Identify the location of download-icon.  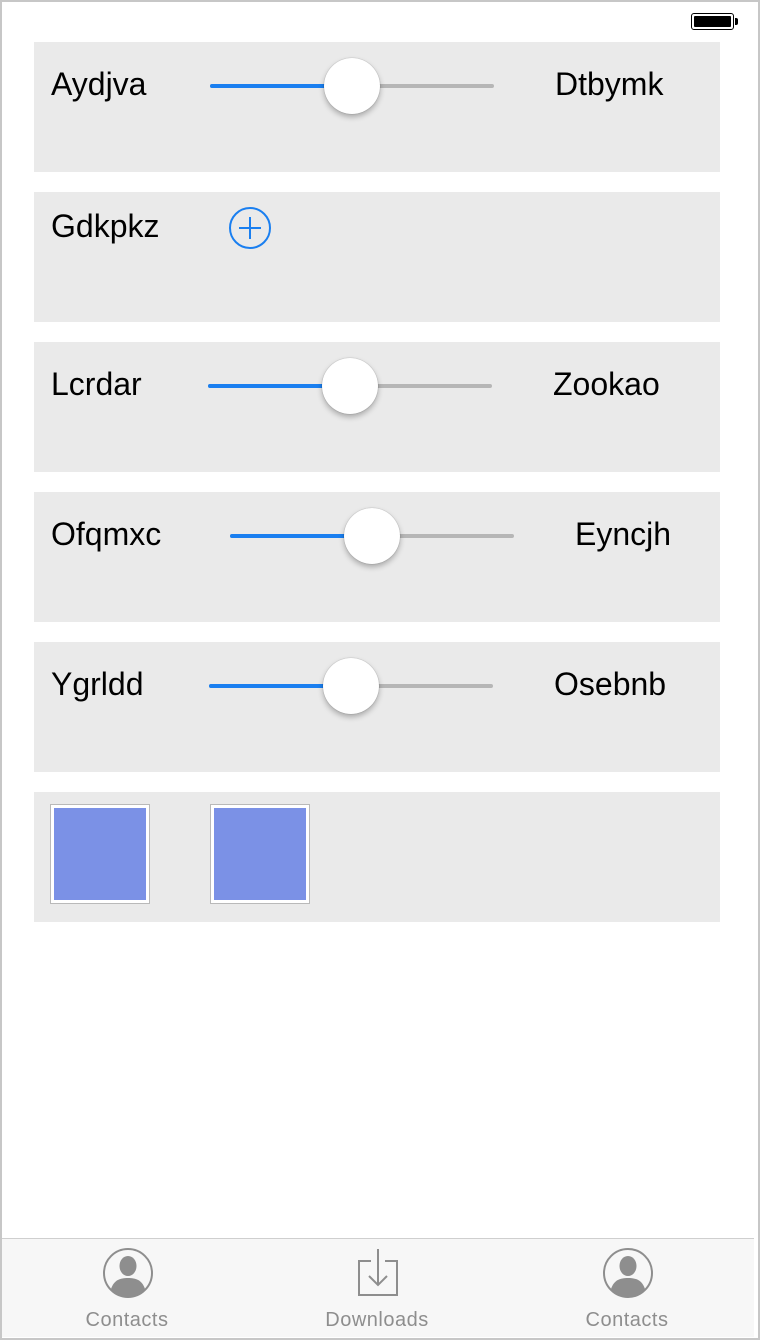
(378, 1272).